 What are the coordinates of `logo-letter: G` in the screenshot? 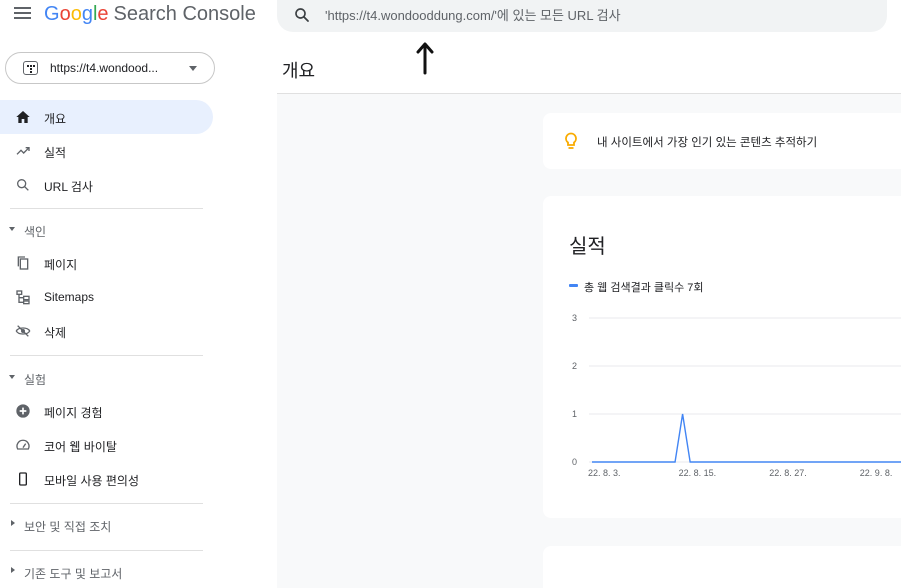 It's located at (52, 14).